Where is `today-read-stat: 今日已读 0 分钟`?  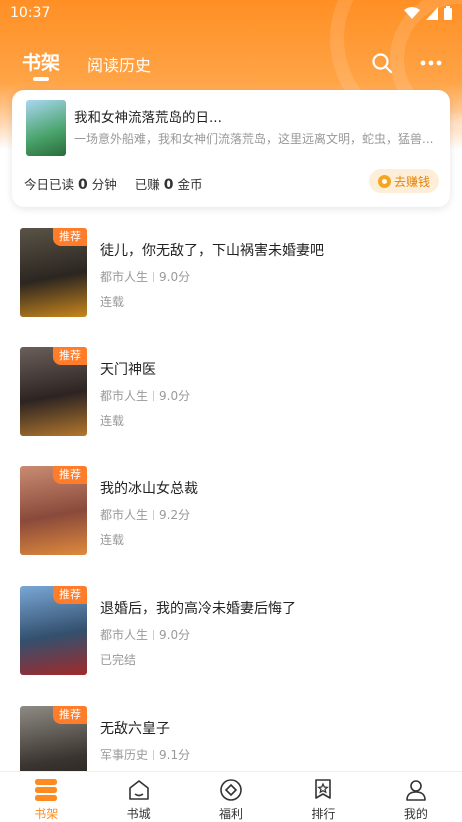 today-read-stat: 今日已读 0 分钟 is located at coordinates (70, 183).